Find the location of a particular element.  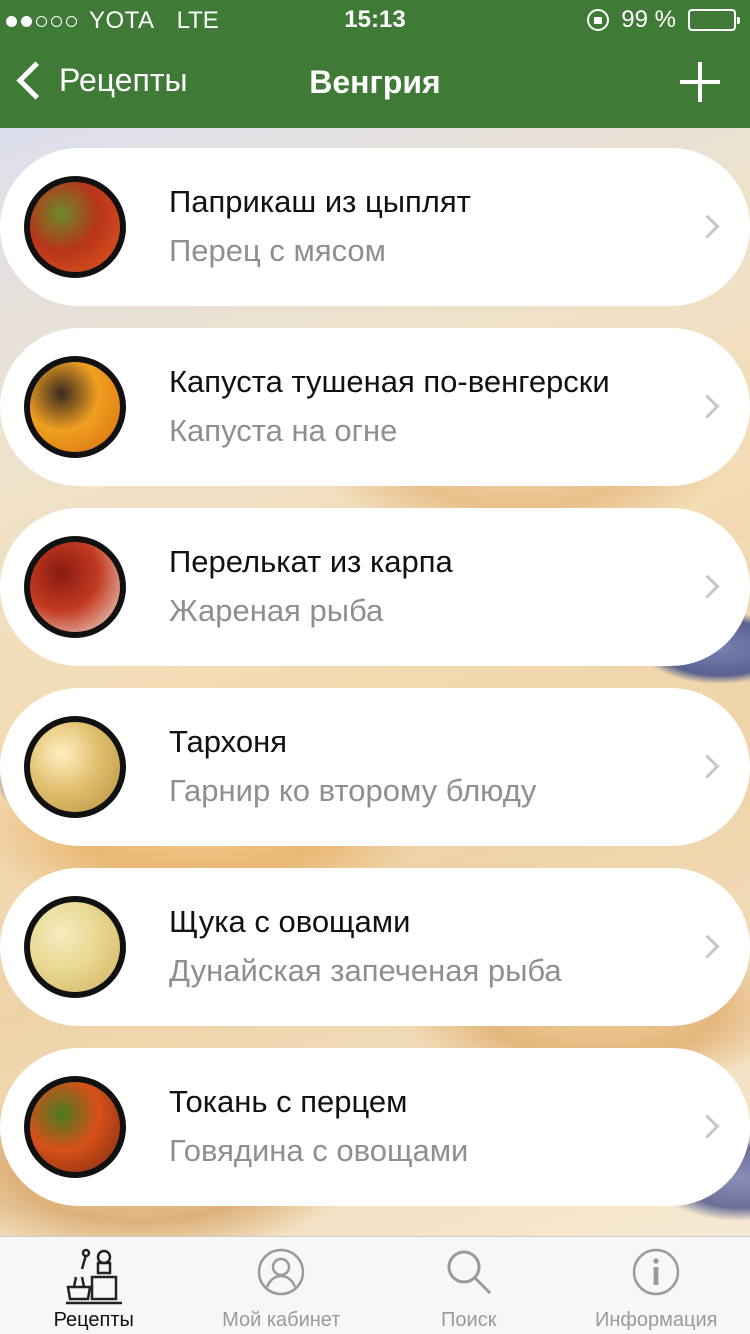

tab-recipes: Рецепты is located at coordinates (94, 1285).